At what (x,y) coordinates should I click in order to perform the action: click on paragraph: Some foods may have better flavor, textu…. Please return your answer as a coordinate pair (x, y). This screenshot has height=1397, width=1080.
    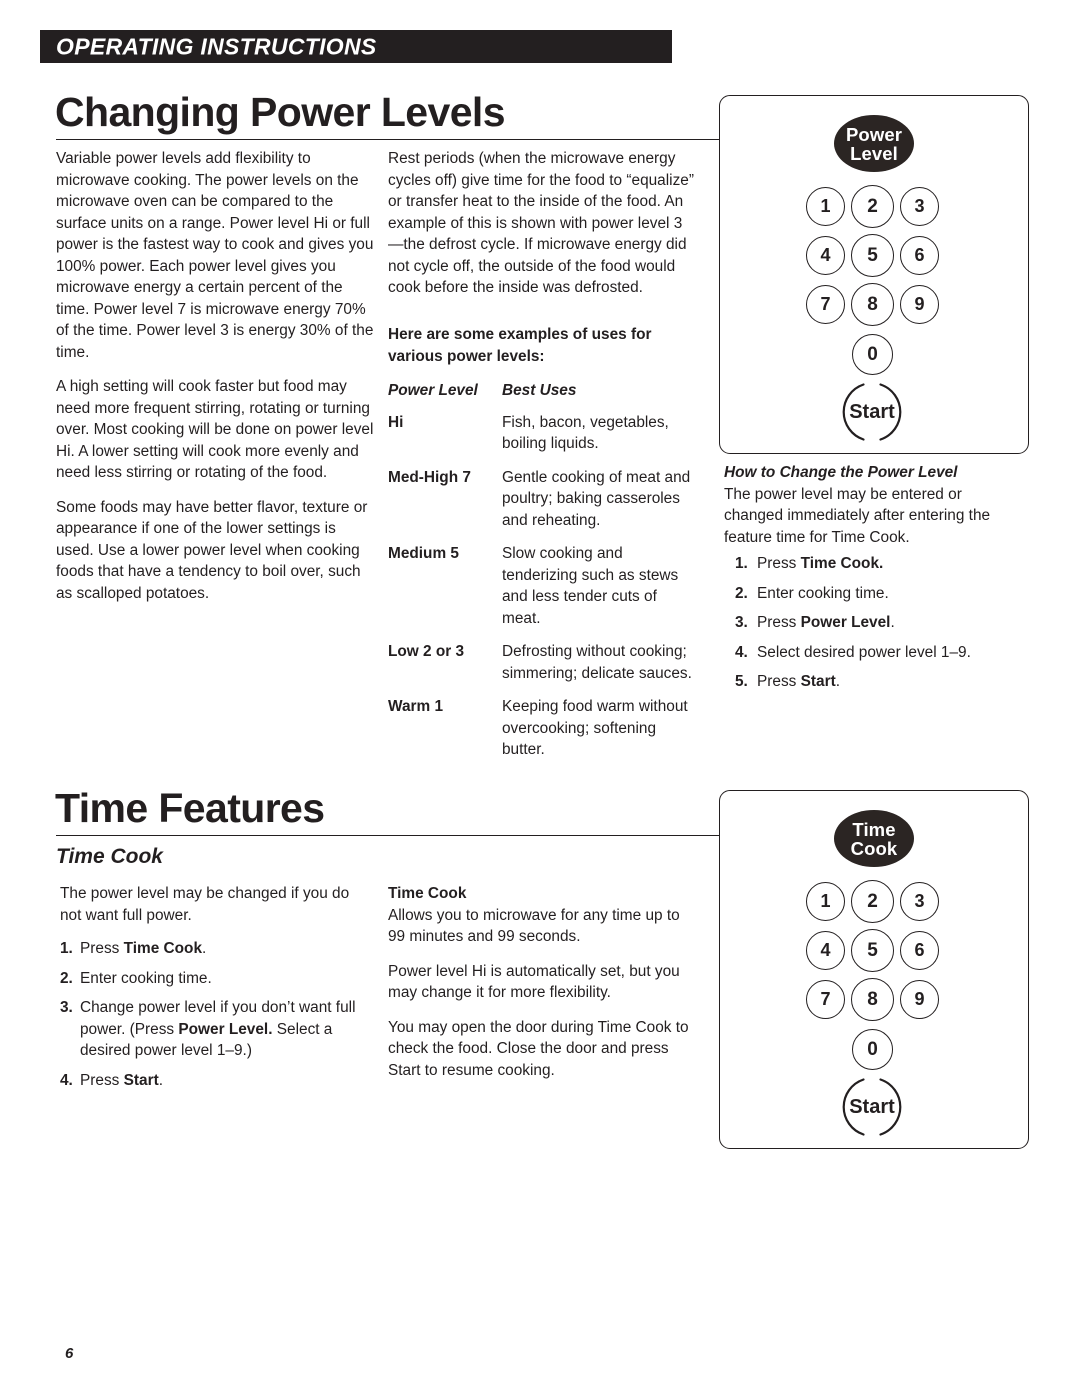
    Looking at the image, I should click on (212, 550).